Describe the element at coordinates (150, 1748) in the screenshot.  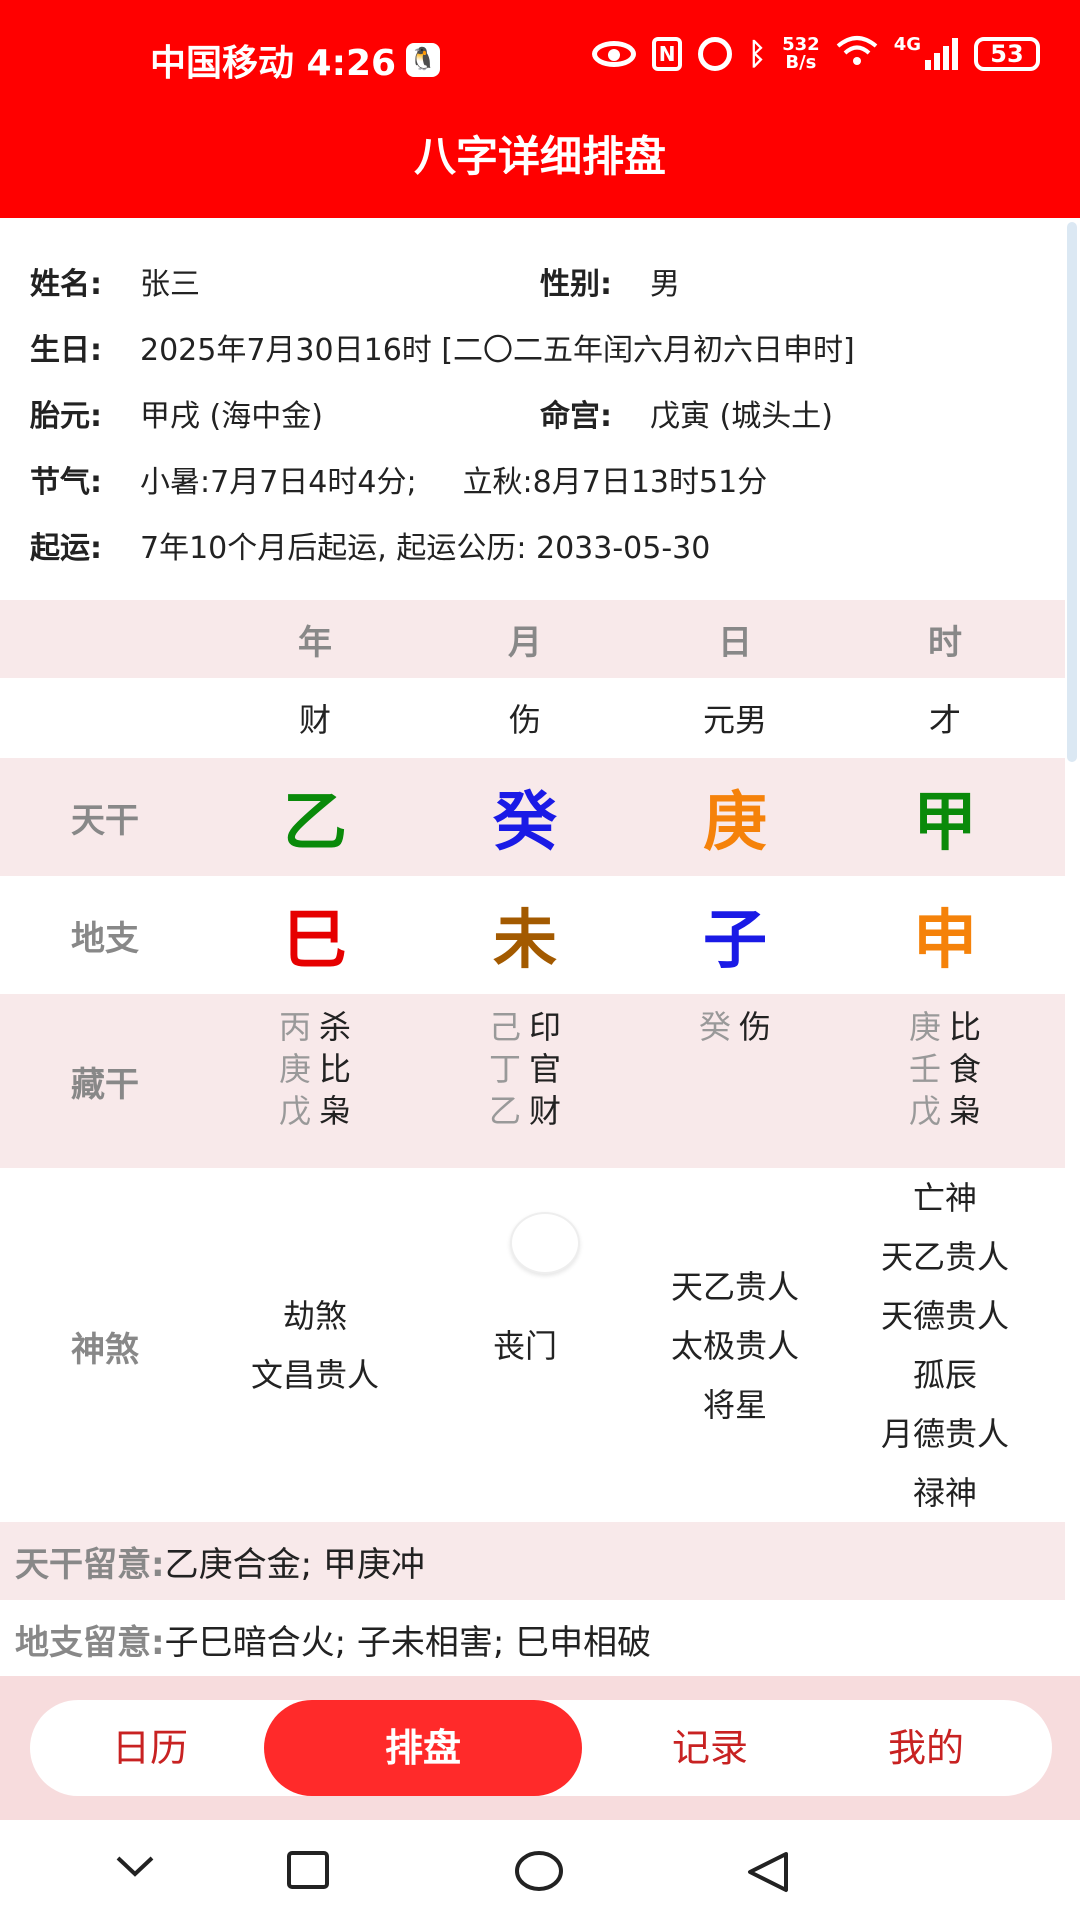
I see `tab-calendar: 日历` at that location.